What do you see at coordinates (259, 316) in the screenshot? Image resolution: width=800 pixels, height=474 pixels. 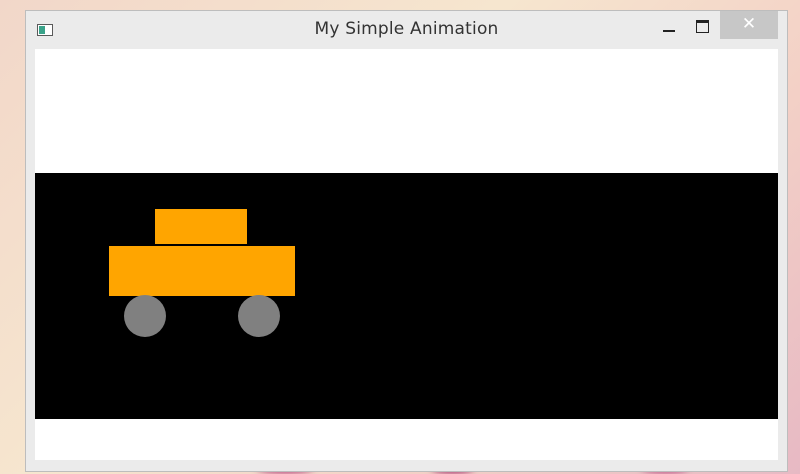 I see `car-front-wheel` at bounding box center [259, 316].